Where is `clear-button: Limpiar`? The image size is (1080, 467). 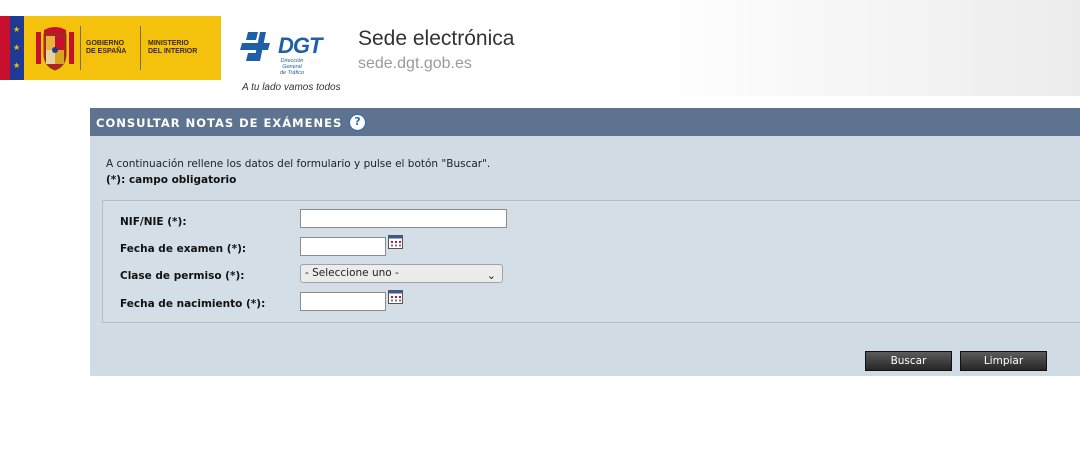 clear-button: Limpiar is located at coordinates (1003, 361).